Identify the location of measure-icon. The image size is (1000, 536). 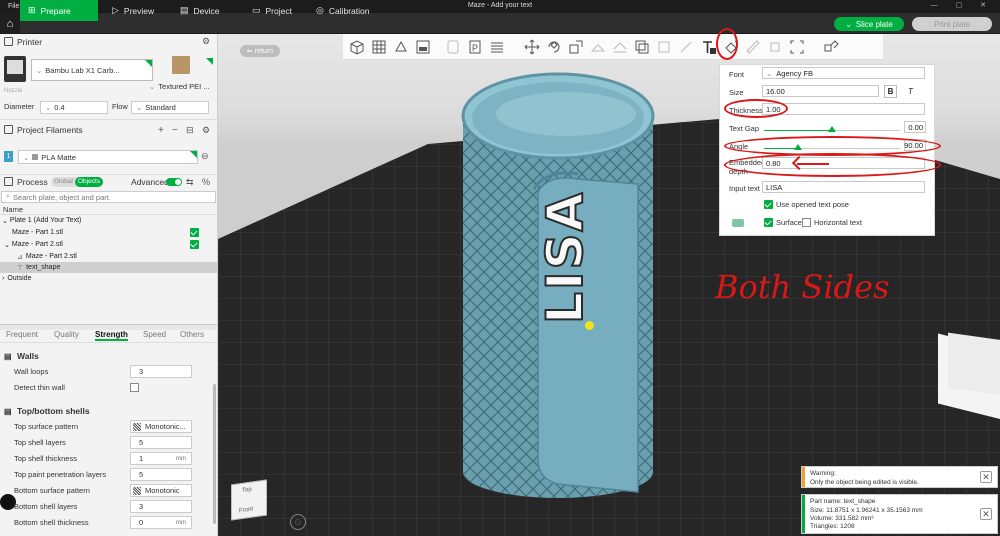
(753, 47).